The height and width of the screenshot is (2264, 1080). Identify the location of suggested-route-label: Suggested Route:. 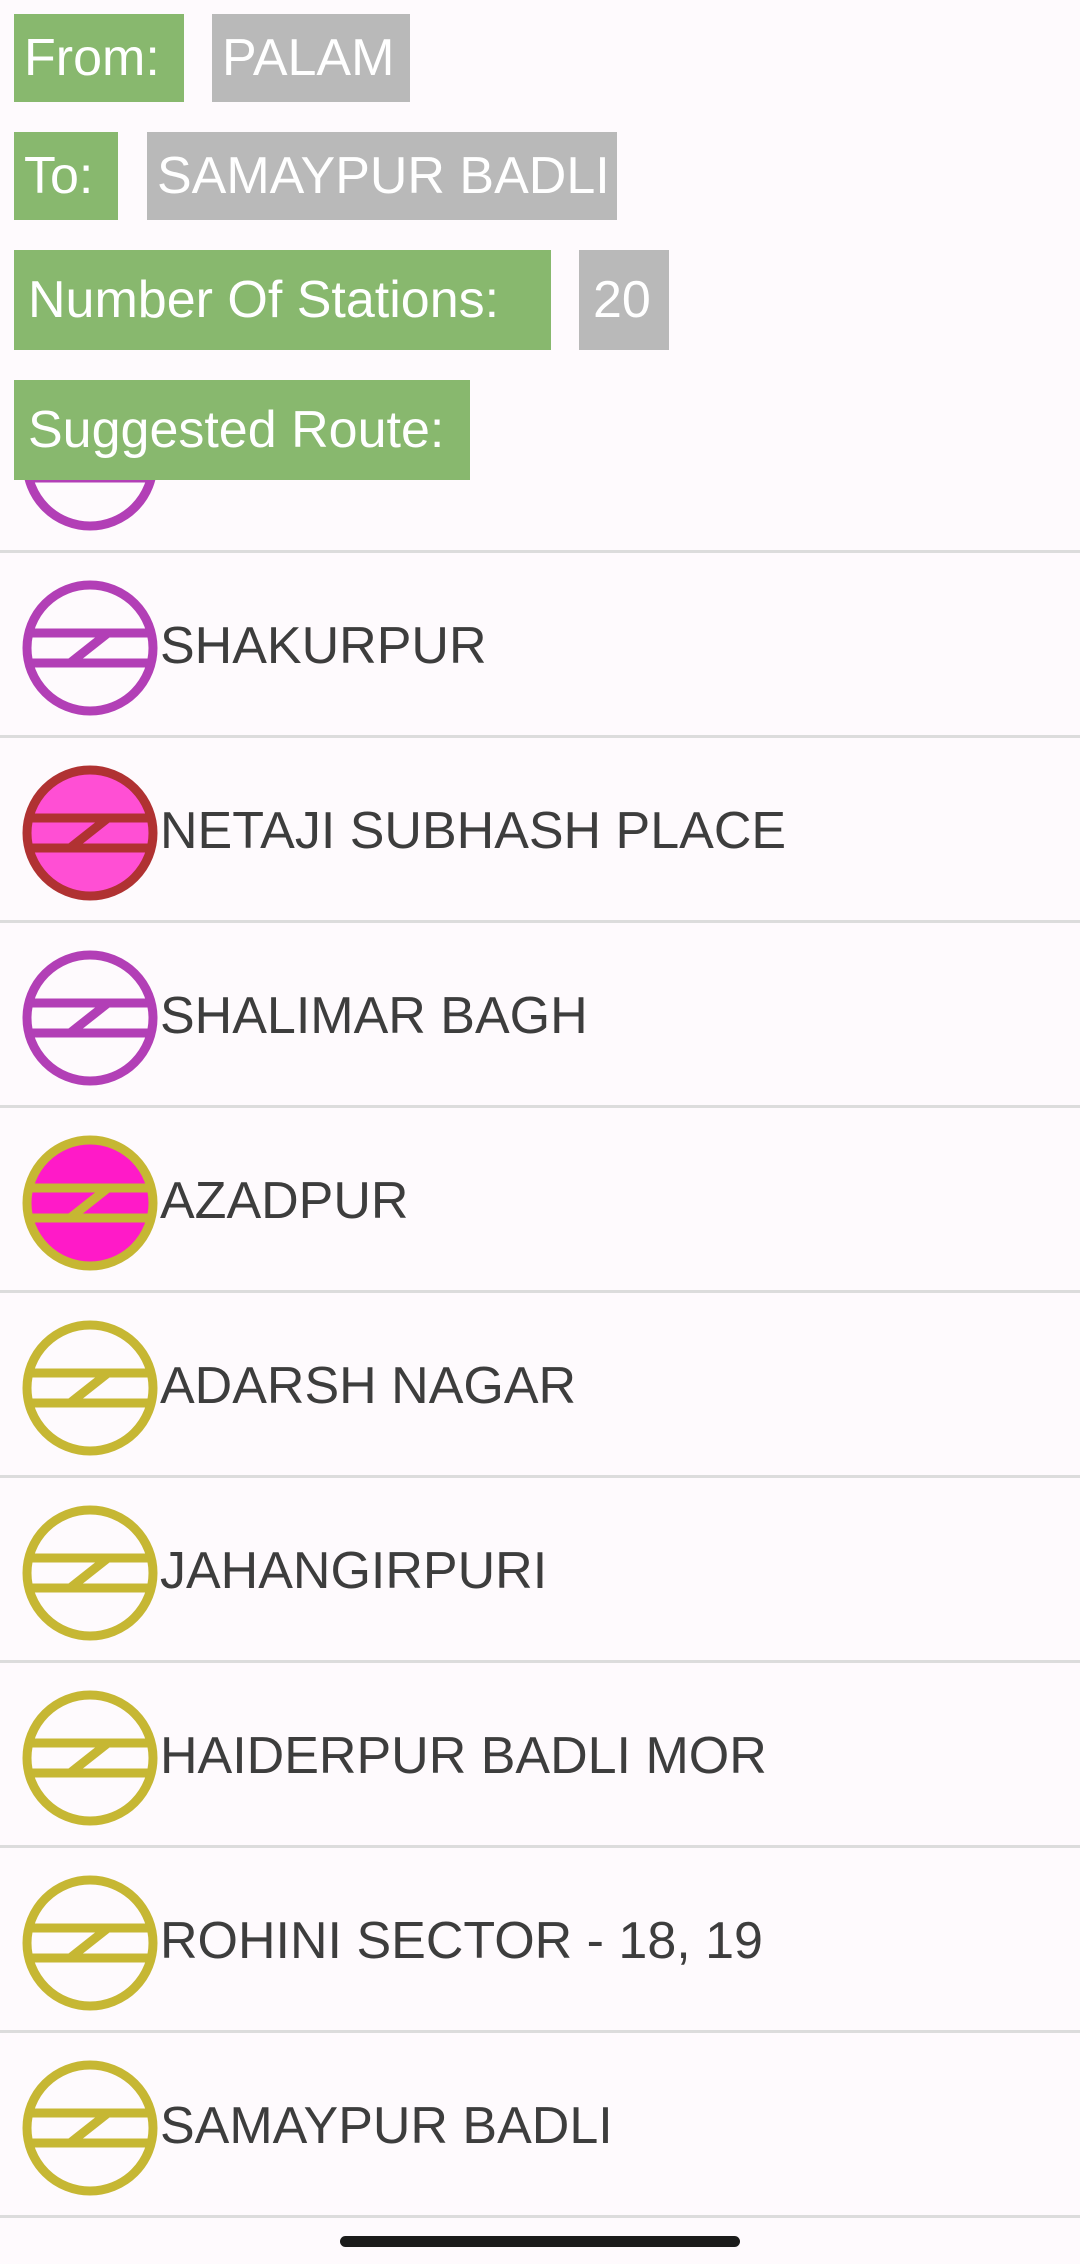
(242, 430).